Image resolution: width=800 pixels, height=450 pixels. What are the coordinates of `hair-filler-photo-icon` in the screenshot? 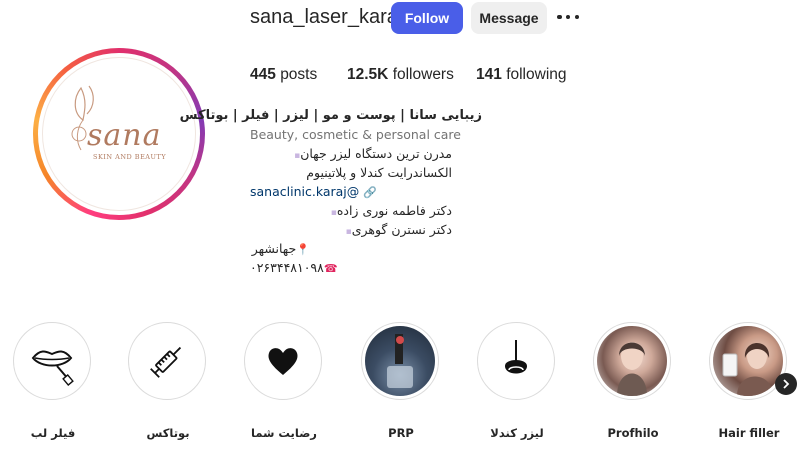 It's located at (747, 369).